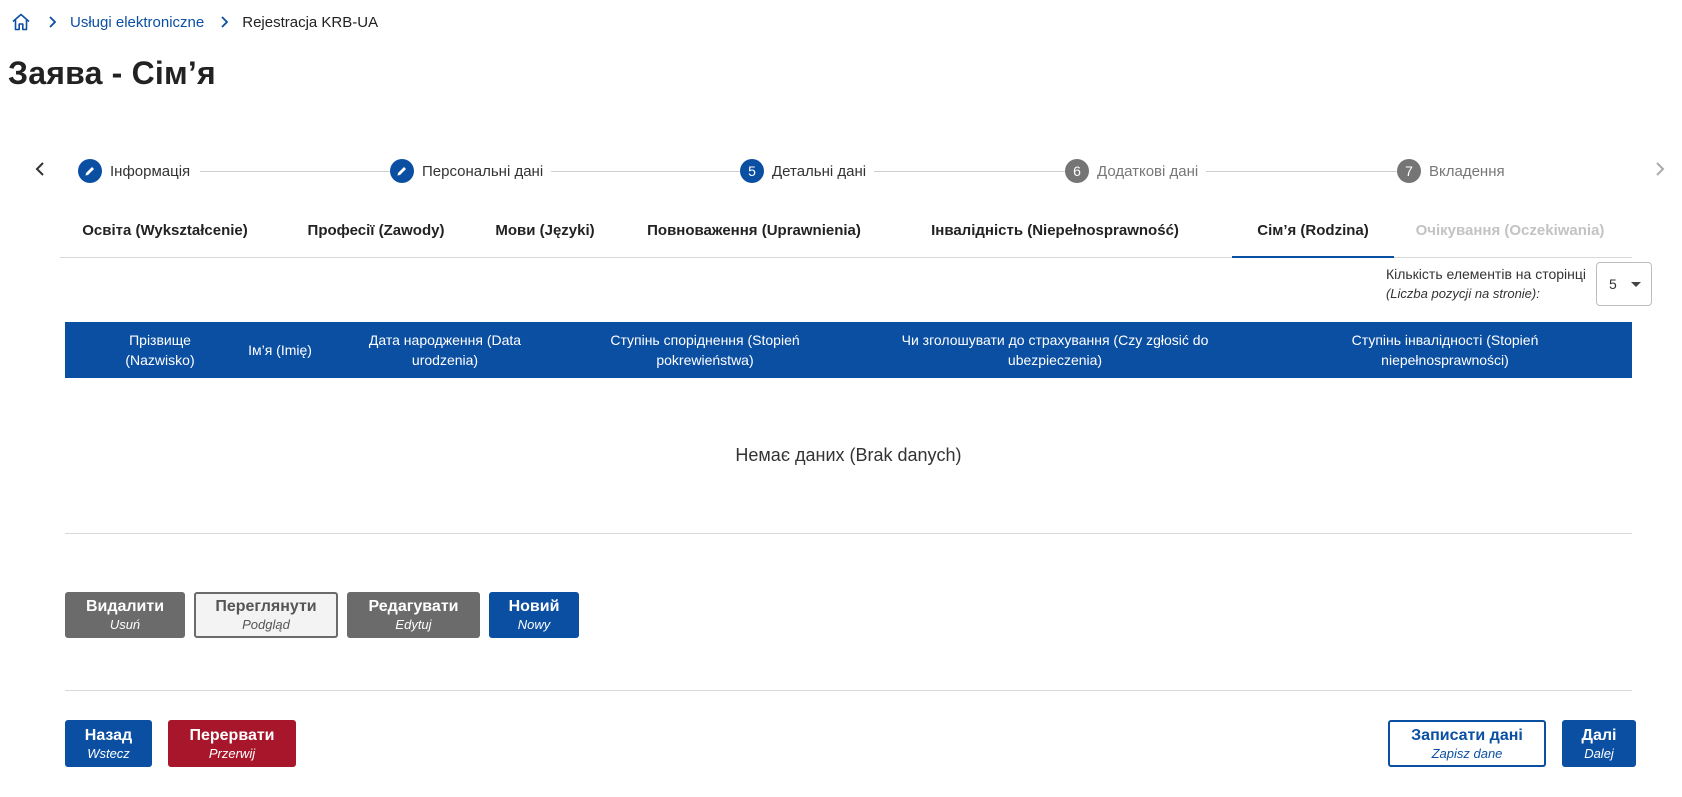 Image resolution: width=1682 pixels, height=797 pixels. What do you see at coordinates (280, 350) in the screenshot?
I see `column-header-first-name: Ім’я (Imię)` at bounding box center [280, 350].